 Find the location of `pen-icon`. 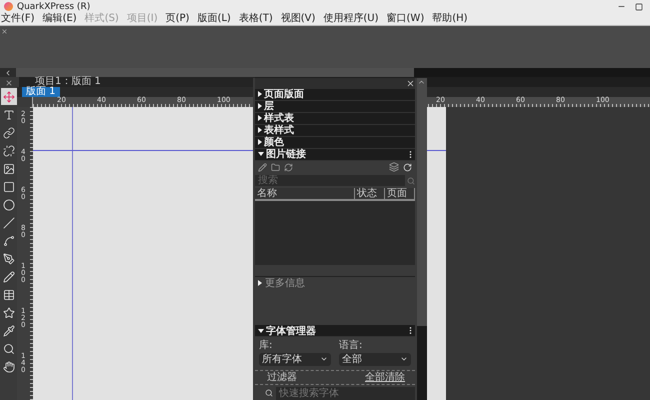

pen-icon is located at coordinates (8, 258).